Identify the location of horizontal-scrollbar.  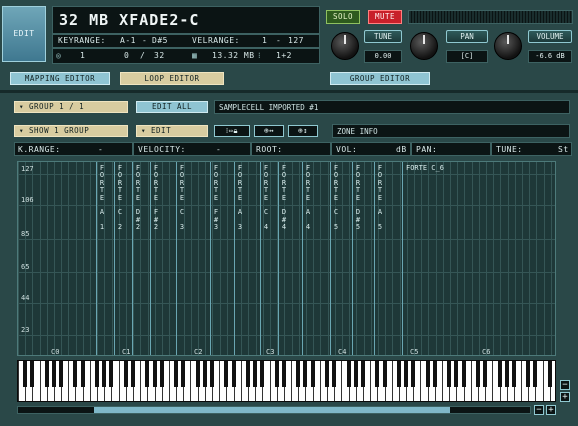
(274, 410).